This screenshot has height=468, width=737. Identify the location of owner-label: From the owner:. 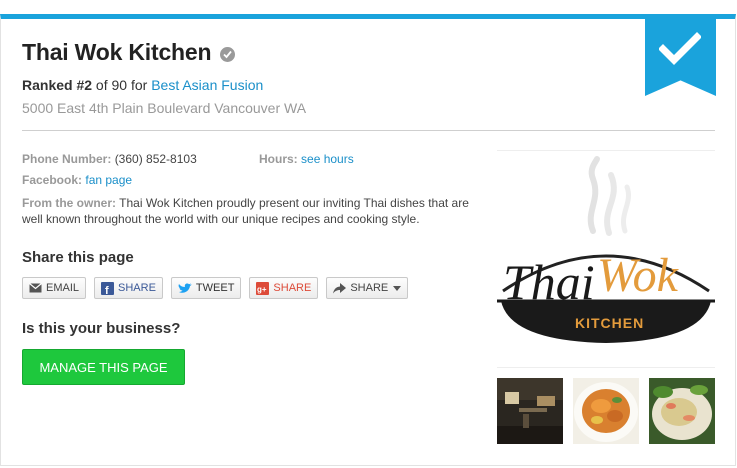
(69, 203).